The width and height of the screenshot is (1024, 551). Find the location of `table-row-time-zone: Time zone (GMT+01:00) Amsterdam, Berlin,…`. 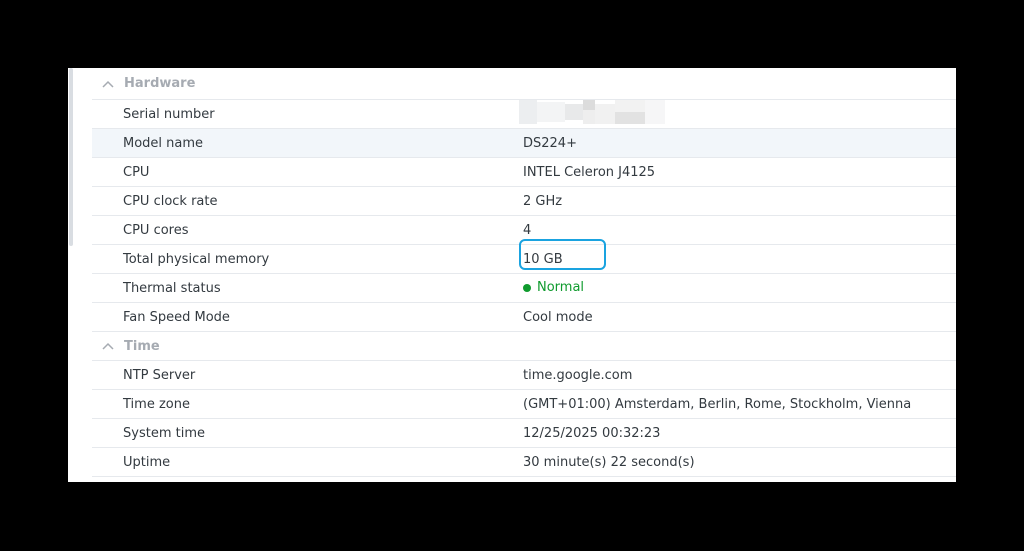

table-row-time-zone: Time zone (GMT+01:00) Amsterdam, Berlin,… is located at coordinates (524, 404).